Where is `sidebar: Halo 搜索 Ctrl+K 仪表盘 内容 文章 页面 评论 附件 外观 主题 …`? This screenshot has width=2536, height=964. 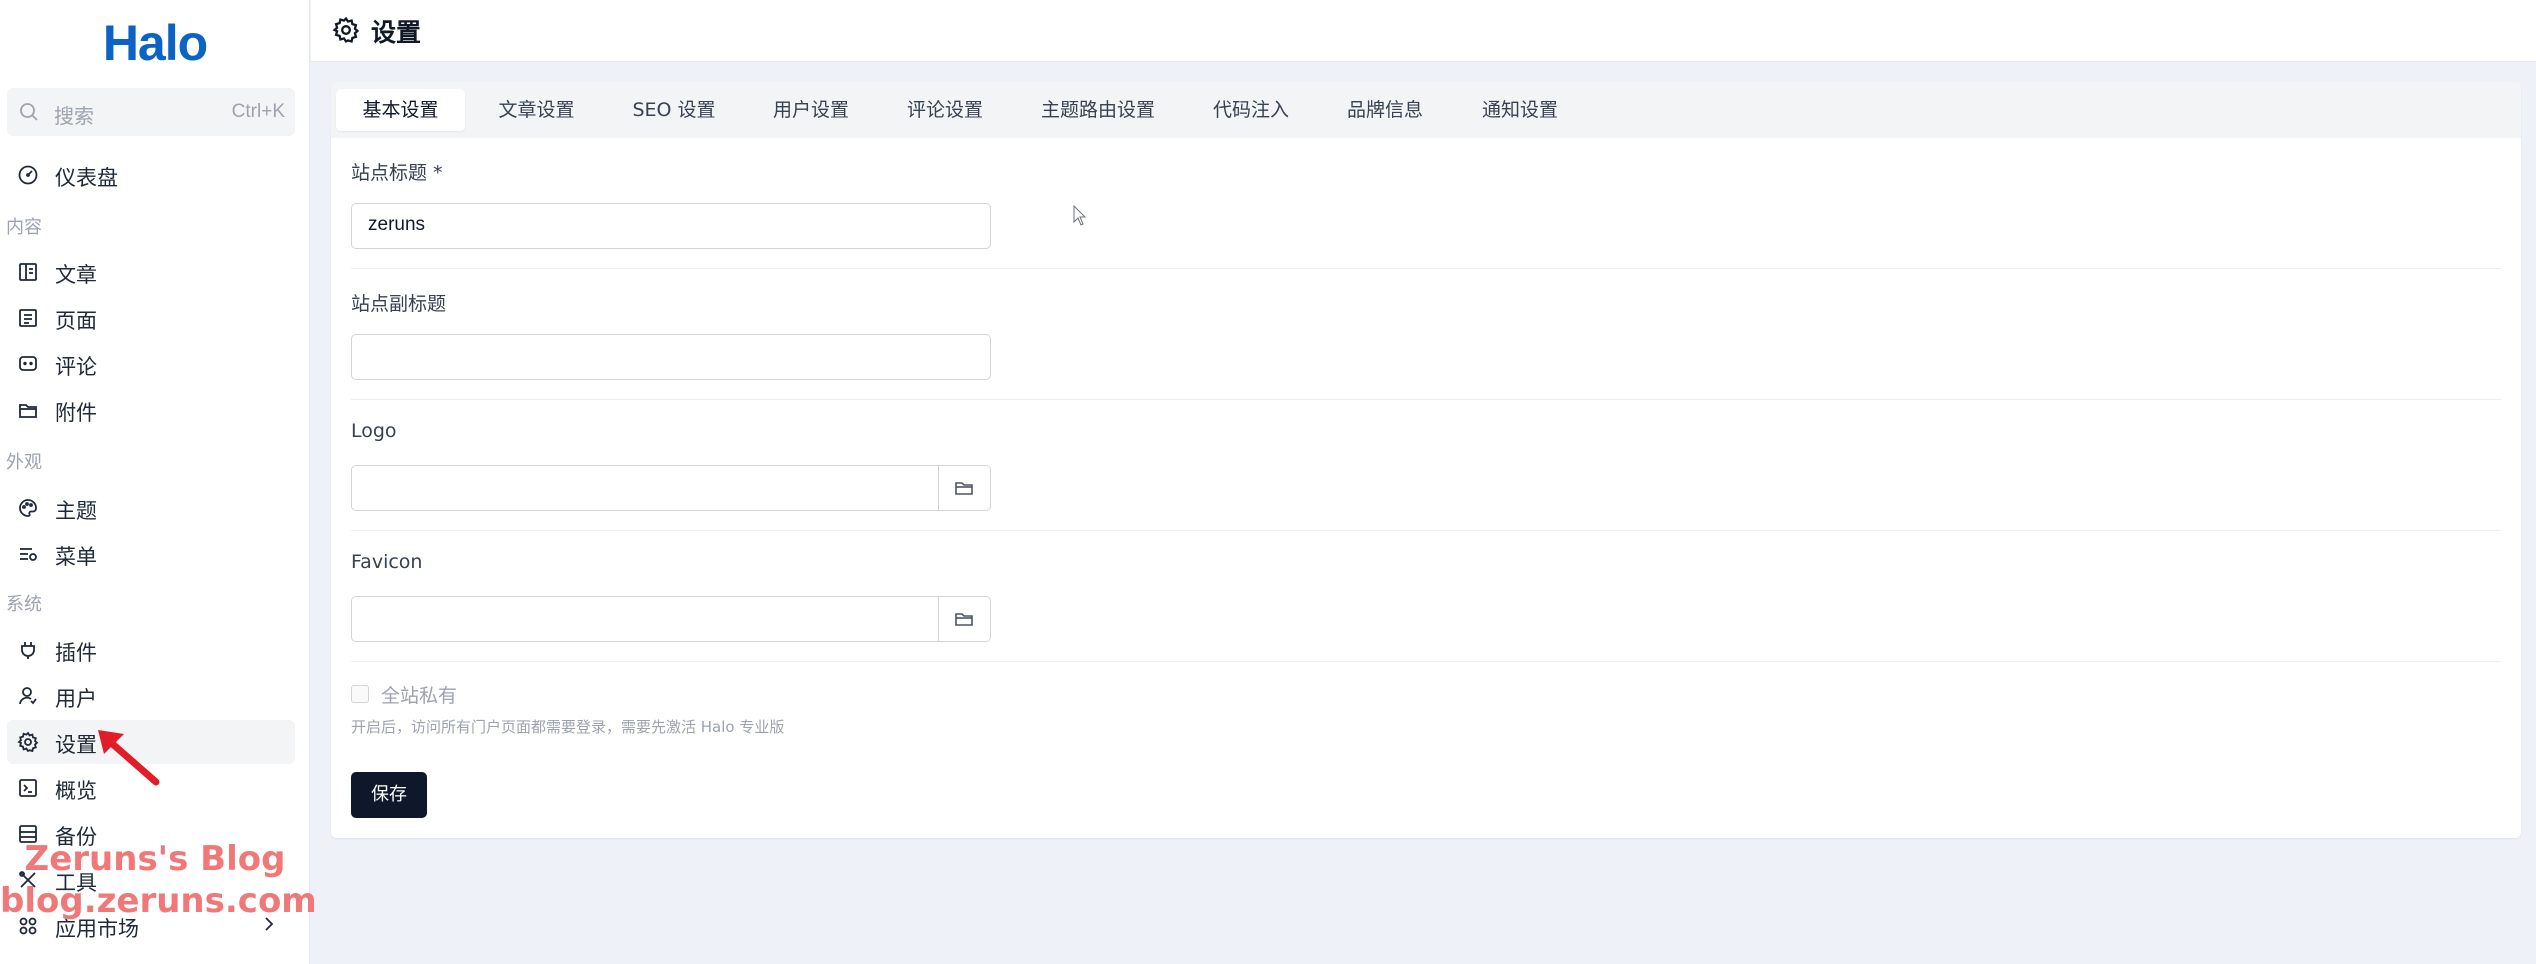 sidebar: Halo 搜索 Ctrl+K 仪表盘 内容 文章 页面 评论 附件 外观 主题 … is located at coordinates (158, 482).